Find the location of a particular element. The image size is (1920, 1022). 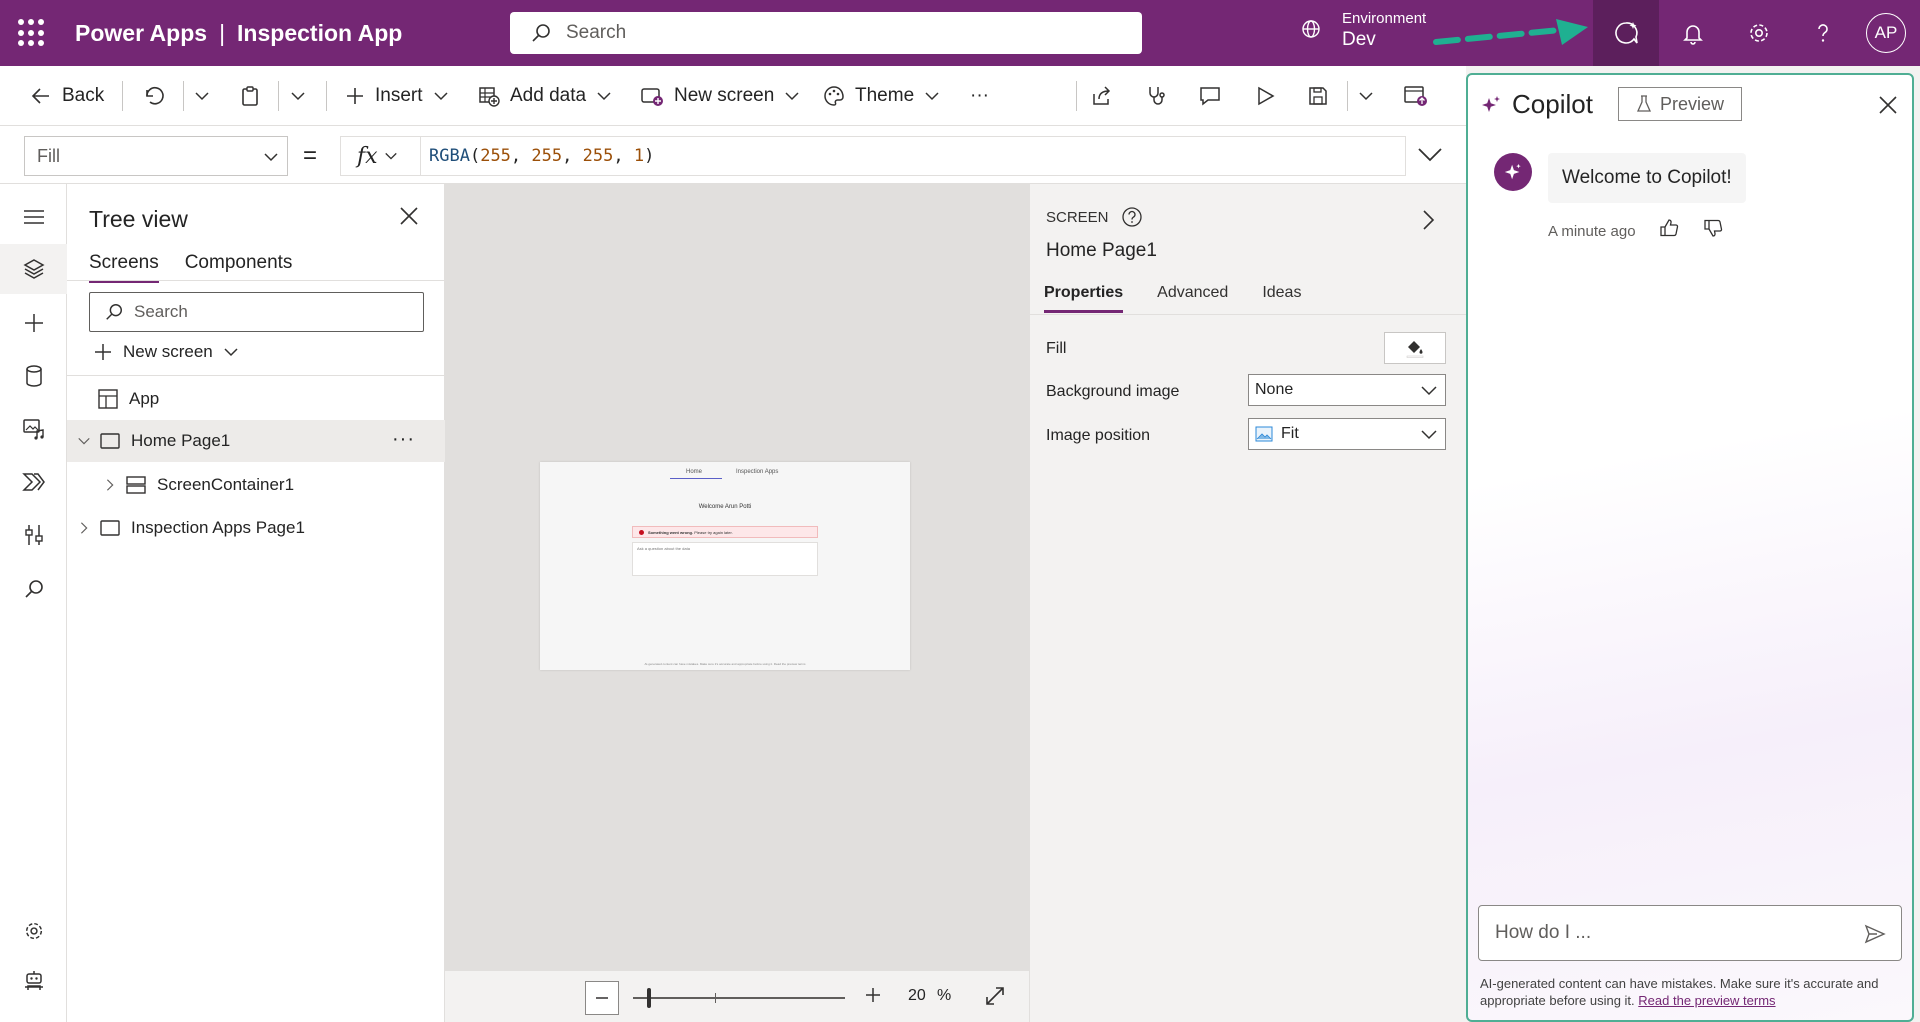

undo-dropdown is located at coordinates (202, 96).